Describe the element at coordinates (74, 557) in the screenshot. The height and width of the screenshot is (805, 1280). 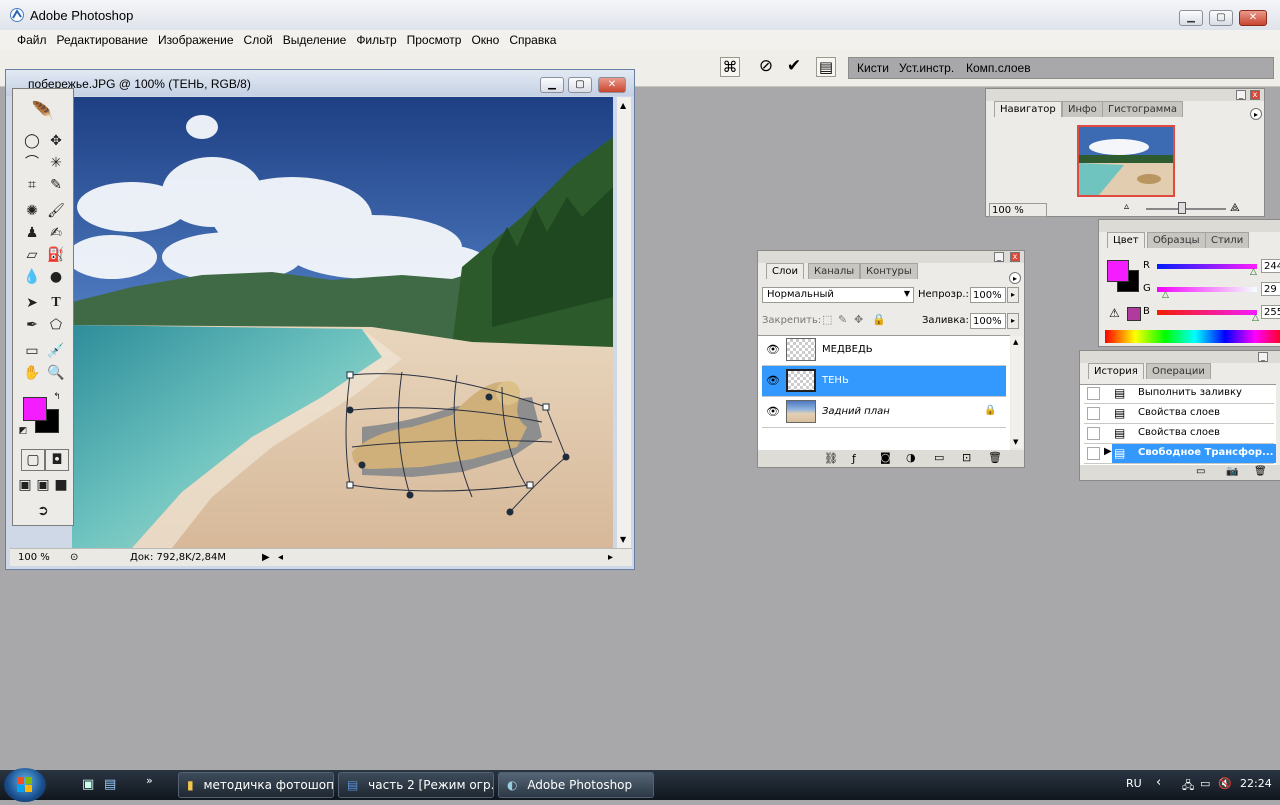
I see `status-info-icon: ⊙` at that location.